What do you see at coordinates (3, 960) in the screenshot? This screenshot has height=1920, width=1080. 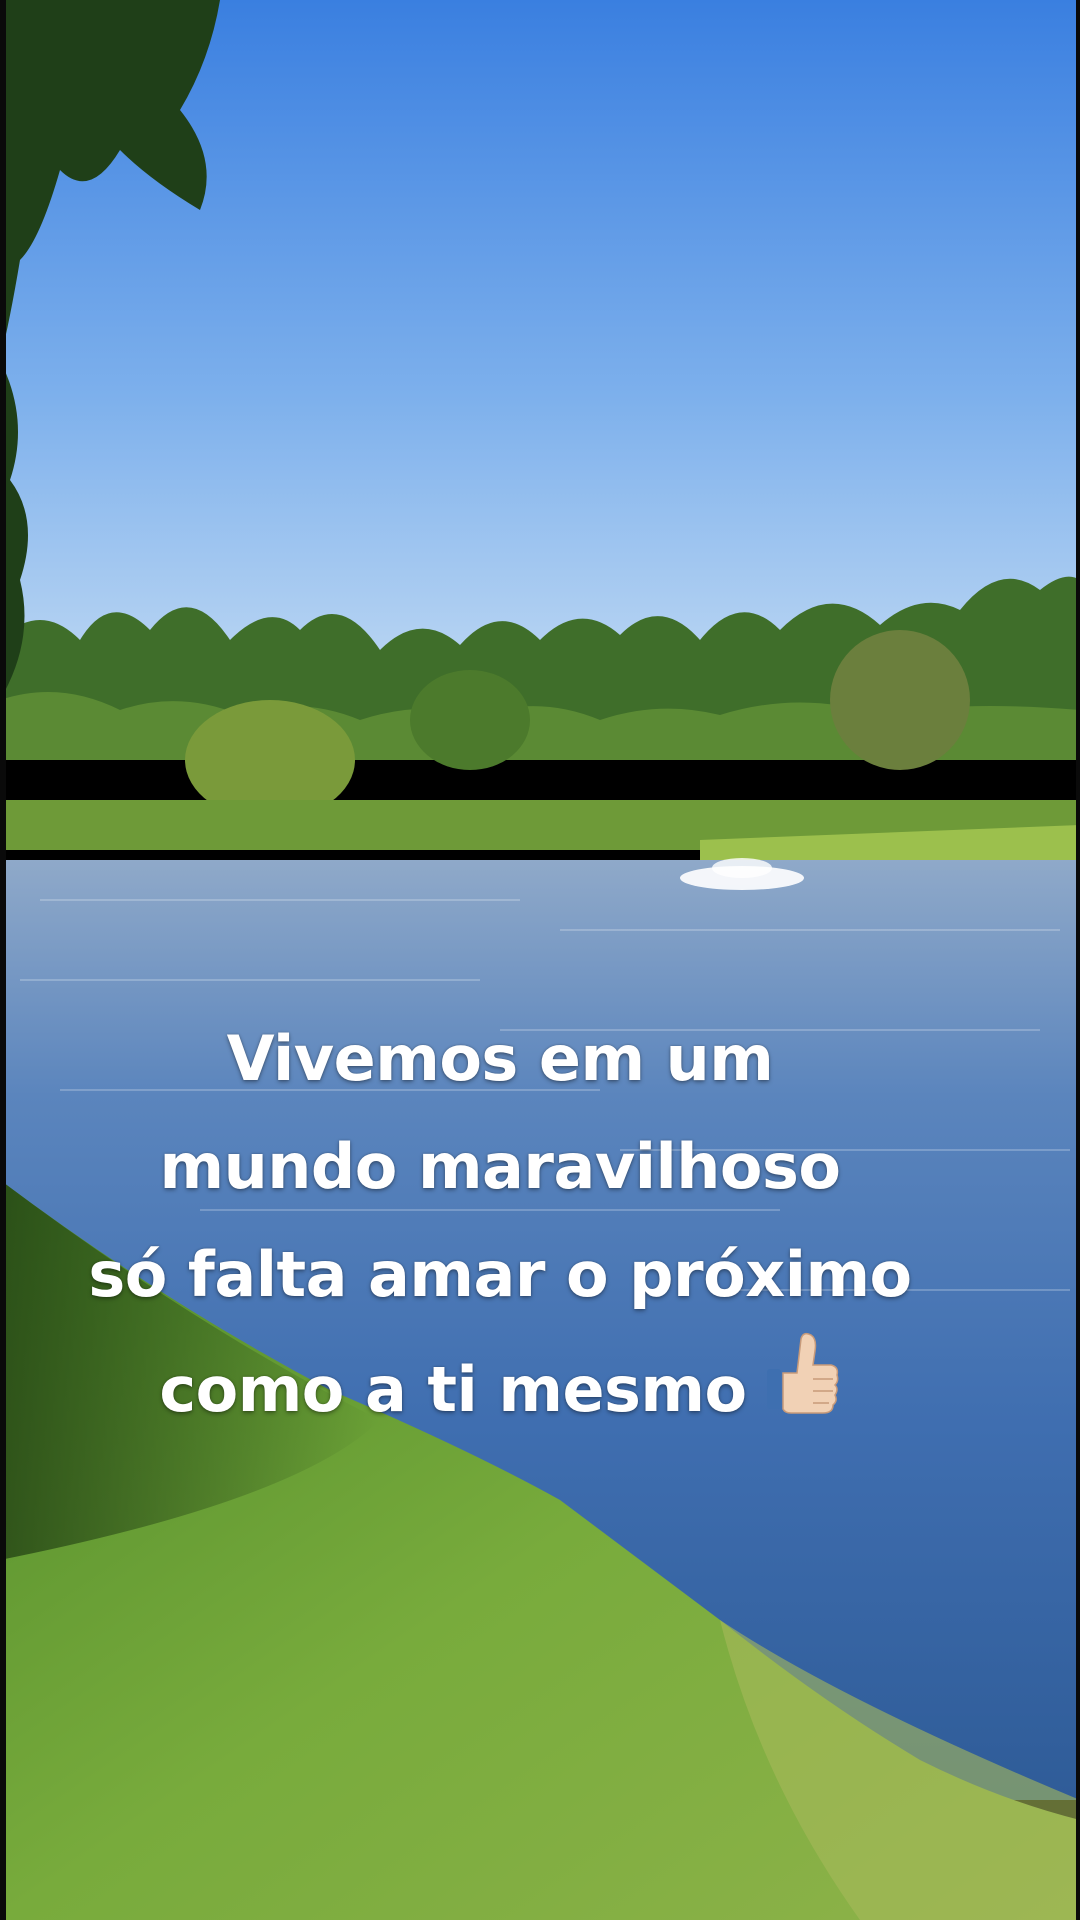 I see `left-border` at bounding box center [3, 960].